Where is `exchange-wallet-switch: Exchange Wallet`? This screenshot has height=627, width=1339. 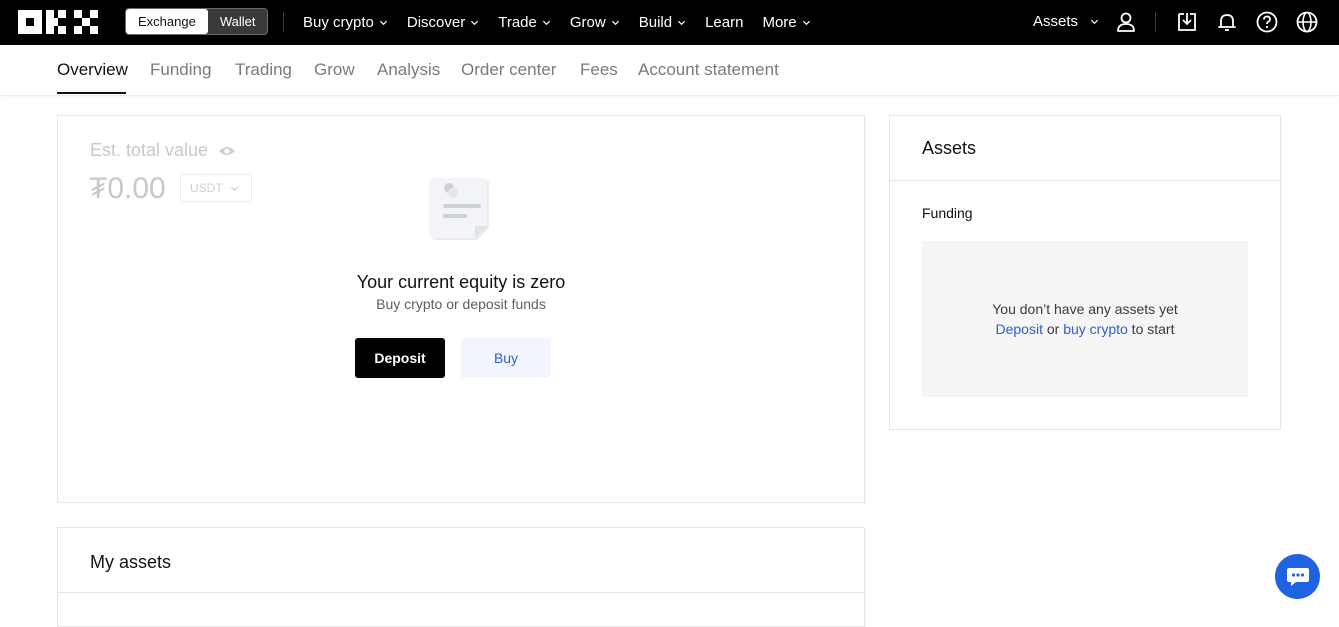 exchange-wallet-switch: Exchange Wallet is located at coordinates (197, 21).